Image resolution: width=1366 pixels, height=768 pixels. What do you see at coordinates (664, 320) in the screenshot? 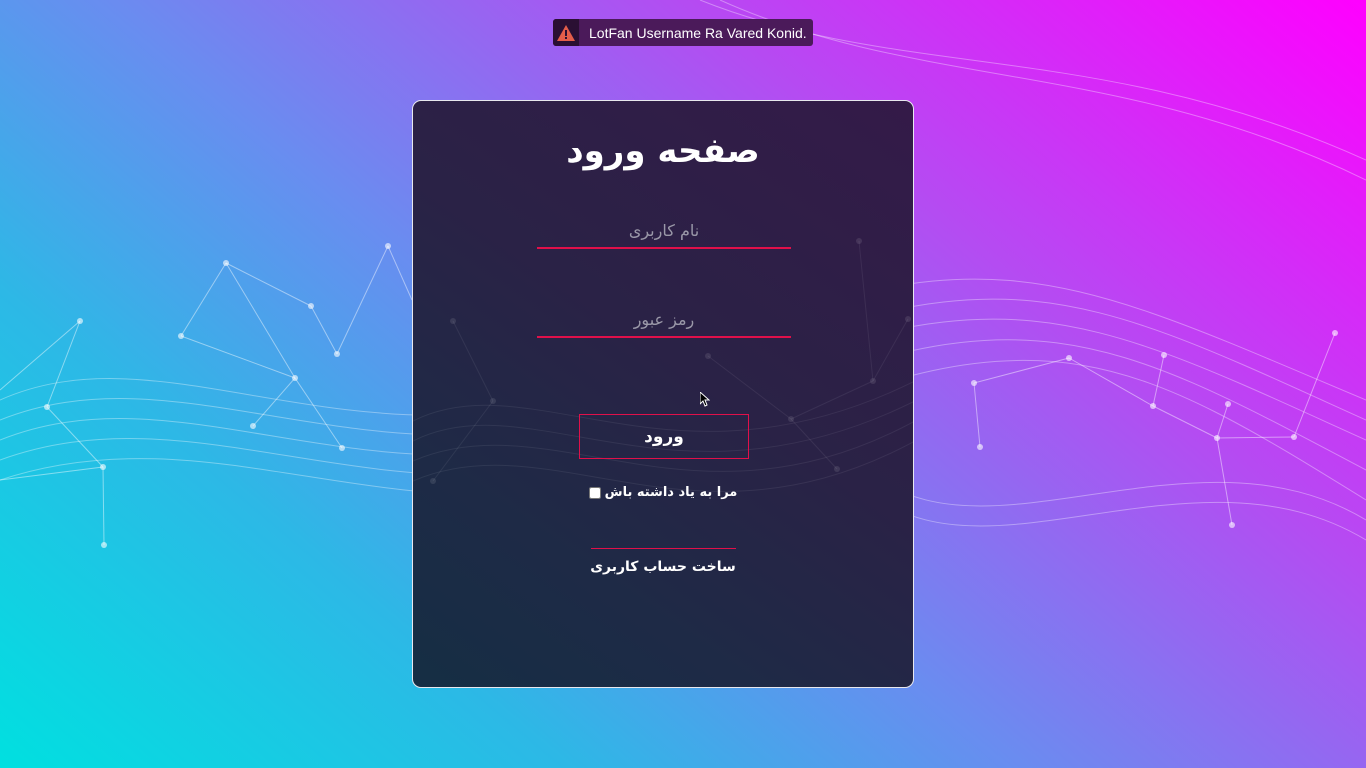
I see `password-input` at bounding box center [664, 320].